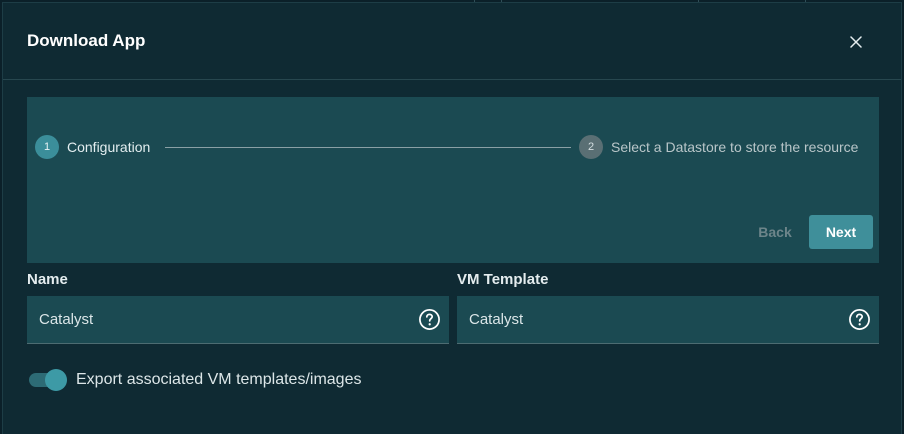 Image resolution: width=904 pixels, height=434 pixels. Describe the element at coordinates (496, 319) in the screenshot. I see `vm-template-field-value: Catalyst` at that location.